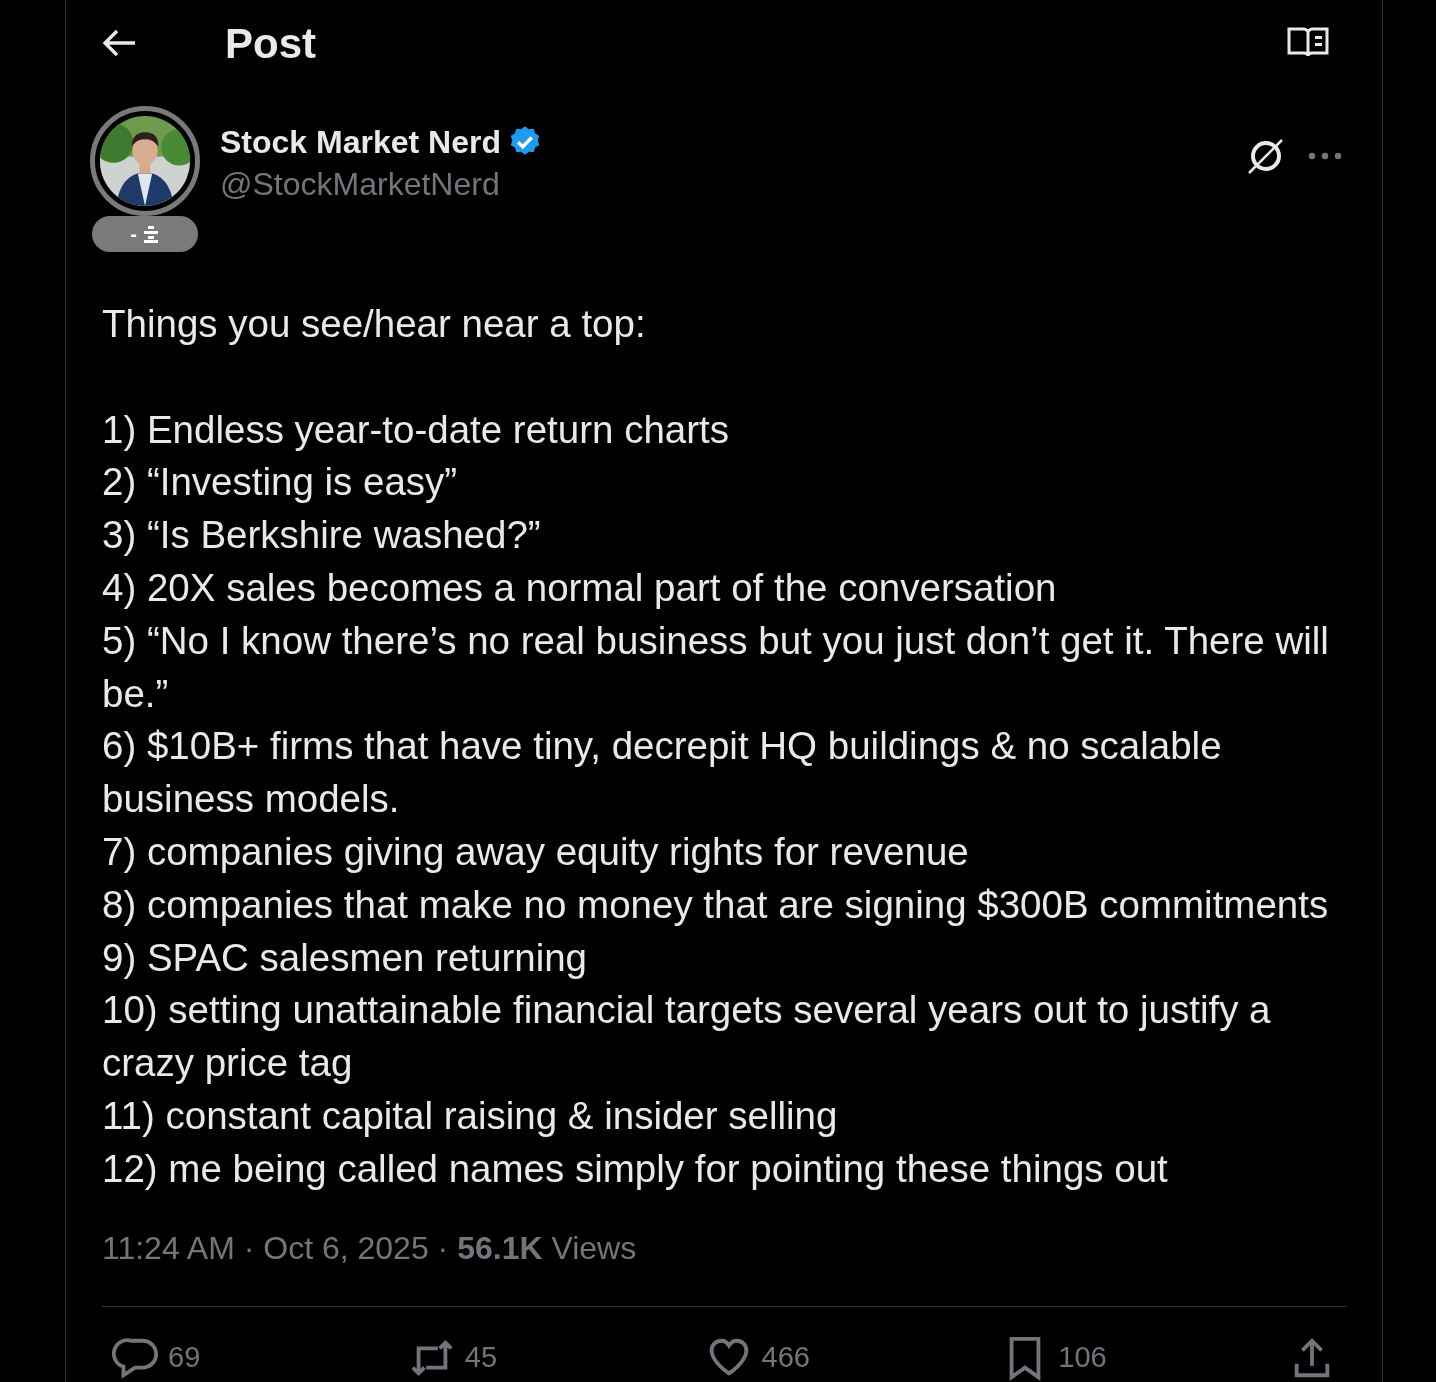  Describe the element at coordinates (416, 429) in the screenshot. I see `post-list-item: 1) Endless year-to-date return charts` at that location.